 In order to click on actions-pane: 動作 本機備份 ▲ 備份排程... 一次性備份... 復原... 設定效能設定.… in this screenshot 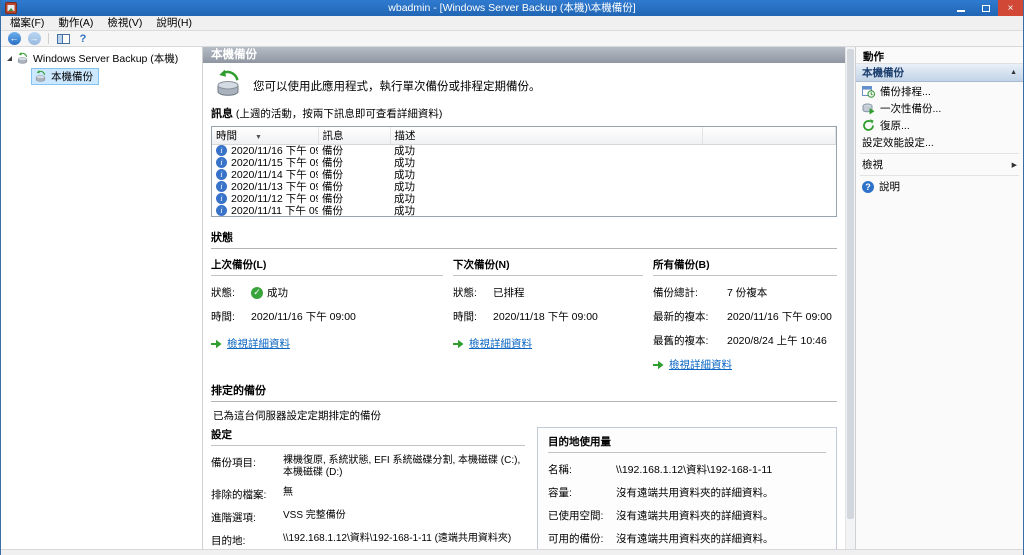, I will do `click(939, 298)`.